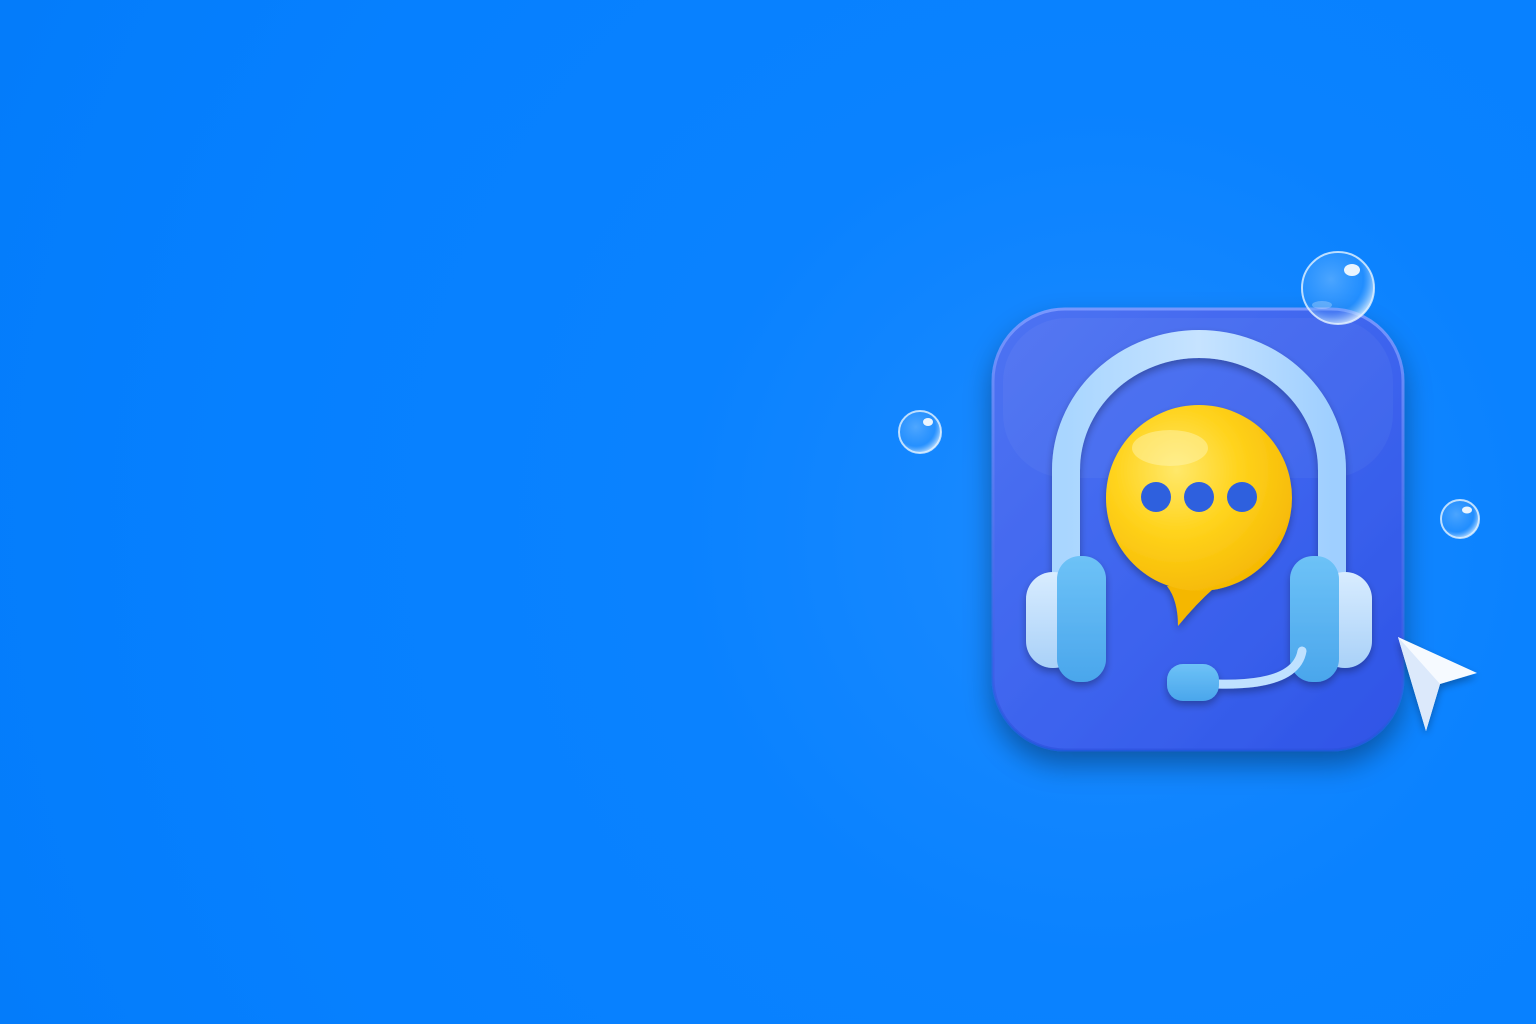  I want to click on typing-dots-icon, so click(1199, 497).